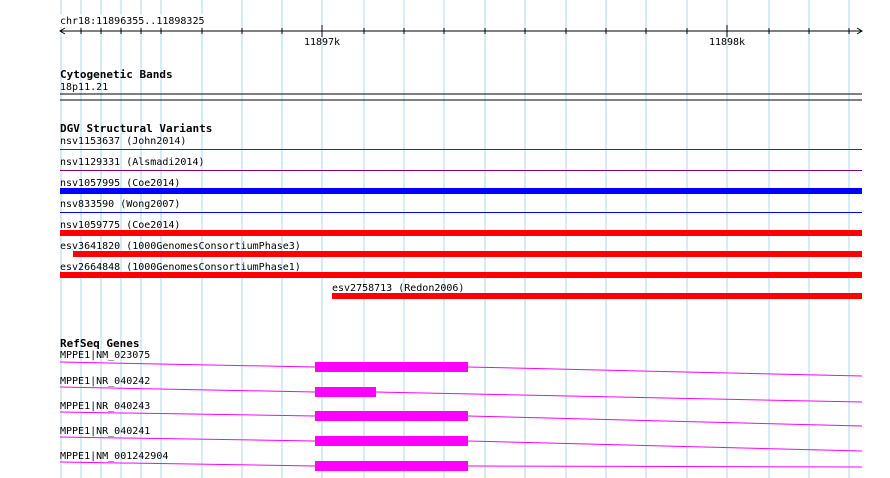  What do you see at coordinates (461, 394) in the screenshot?
I see `gene-intron-line` at bounding box center [461, 394].